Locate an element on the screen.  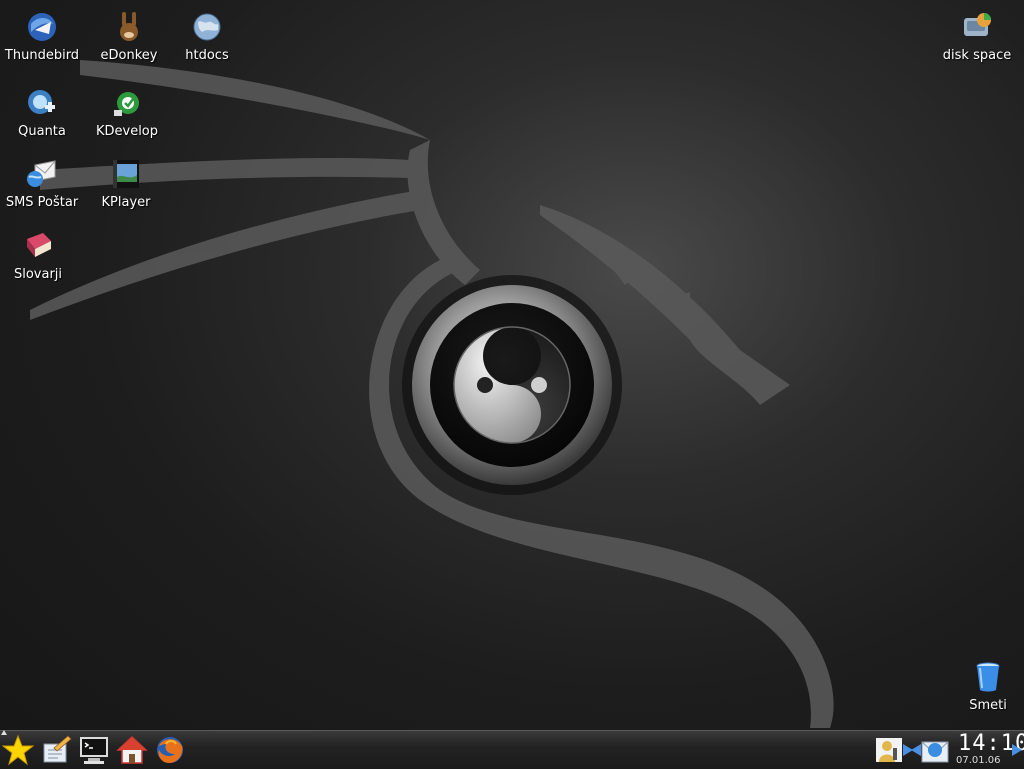
globe-icon is located at coordinates (207, 27).